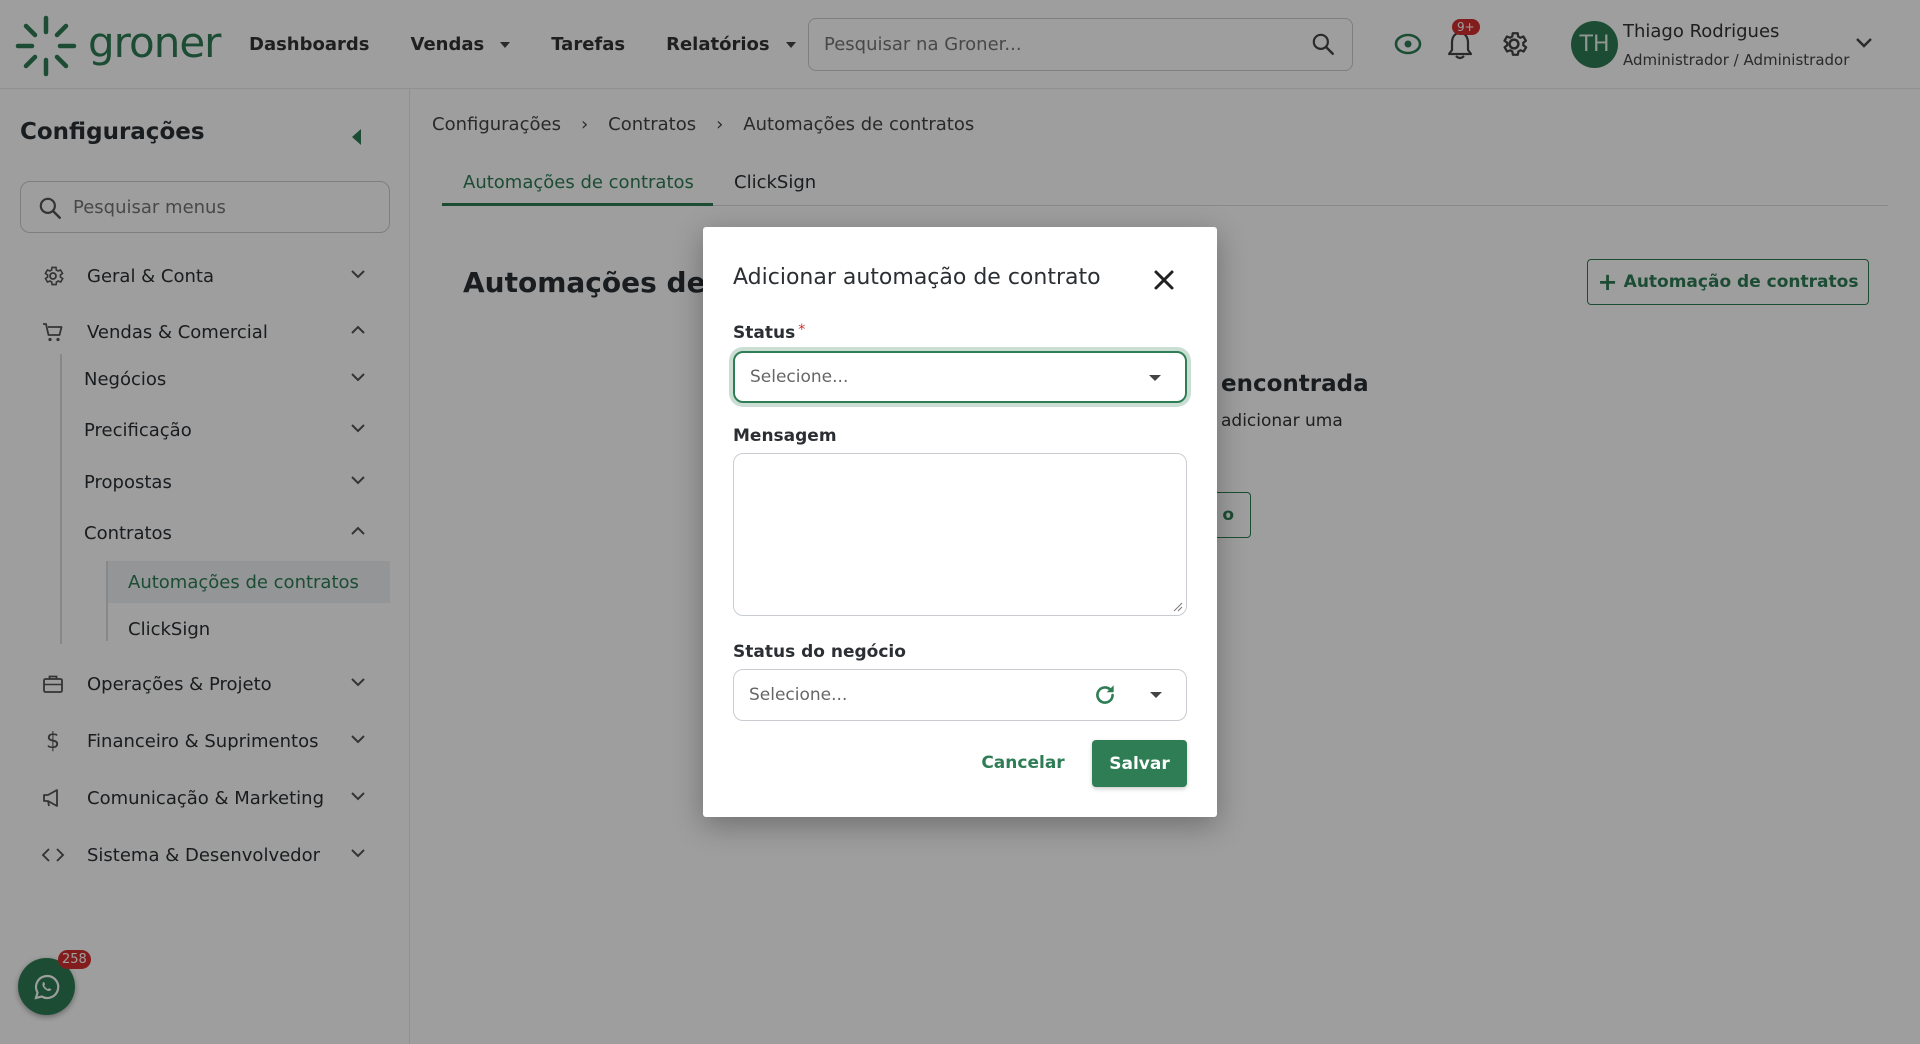  I want to click on close-icon, so click(1164, 280).